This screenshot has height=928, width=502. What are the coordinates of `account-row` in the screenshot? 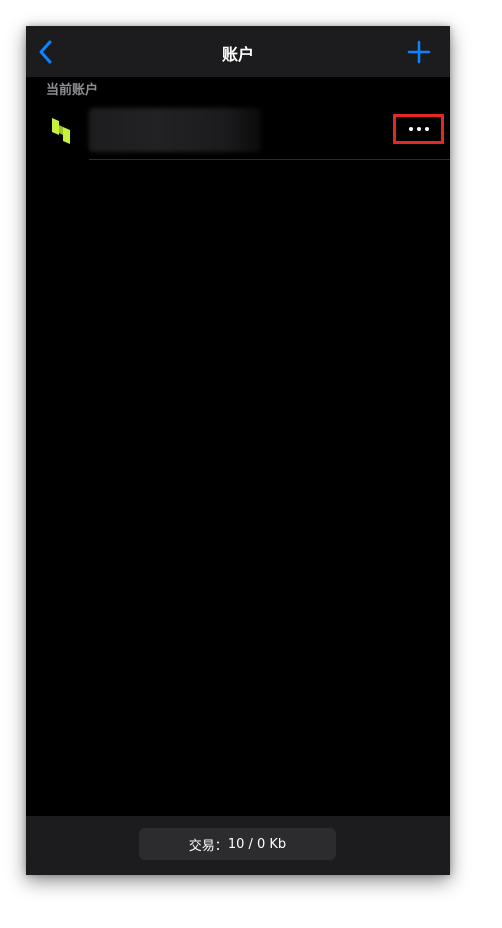 It's located at (238, 132).